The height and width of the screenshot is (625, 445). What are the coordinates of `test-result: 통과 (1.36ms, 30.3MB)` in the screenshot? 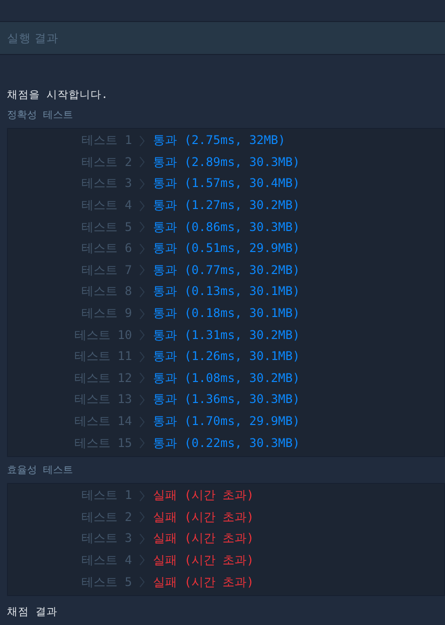 It's located at (226, 399).